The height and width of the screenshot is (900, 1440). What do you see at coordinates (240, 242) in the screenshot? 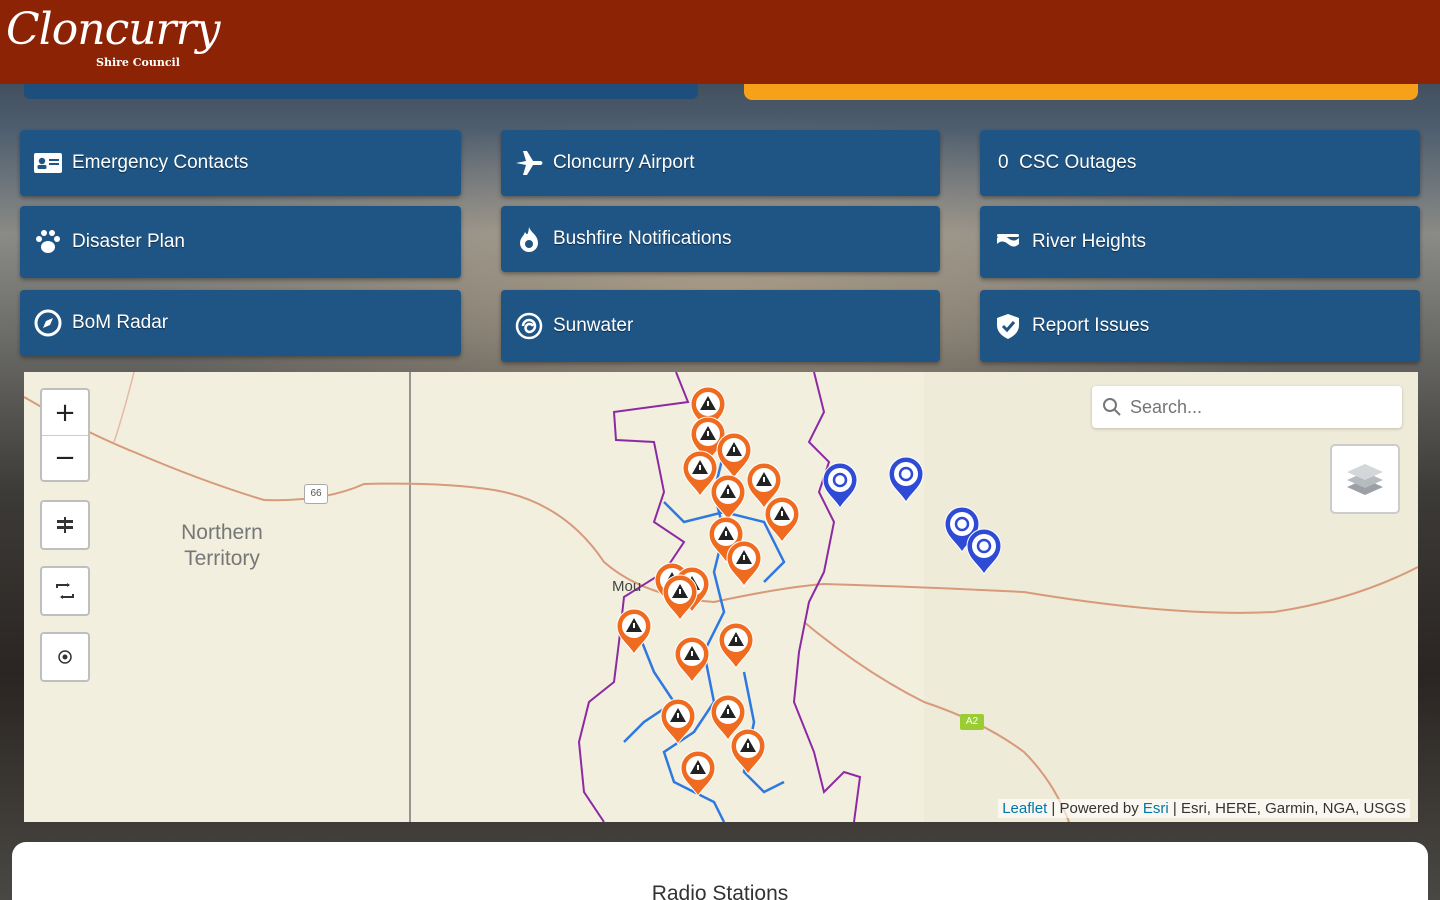
I see `tile-disaster-plan: Disaster Plan` at bounding box center [240, 242].